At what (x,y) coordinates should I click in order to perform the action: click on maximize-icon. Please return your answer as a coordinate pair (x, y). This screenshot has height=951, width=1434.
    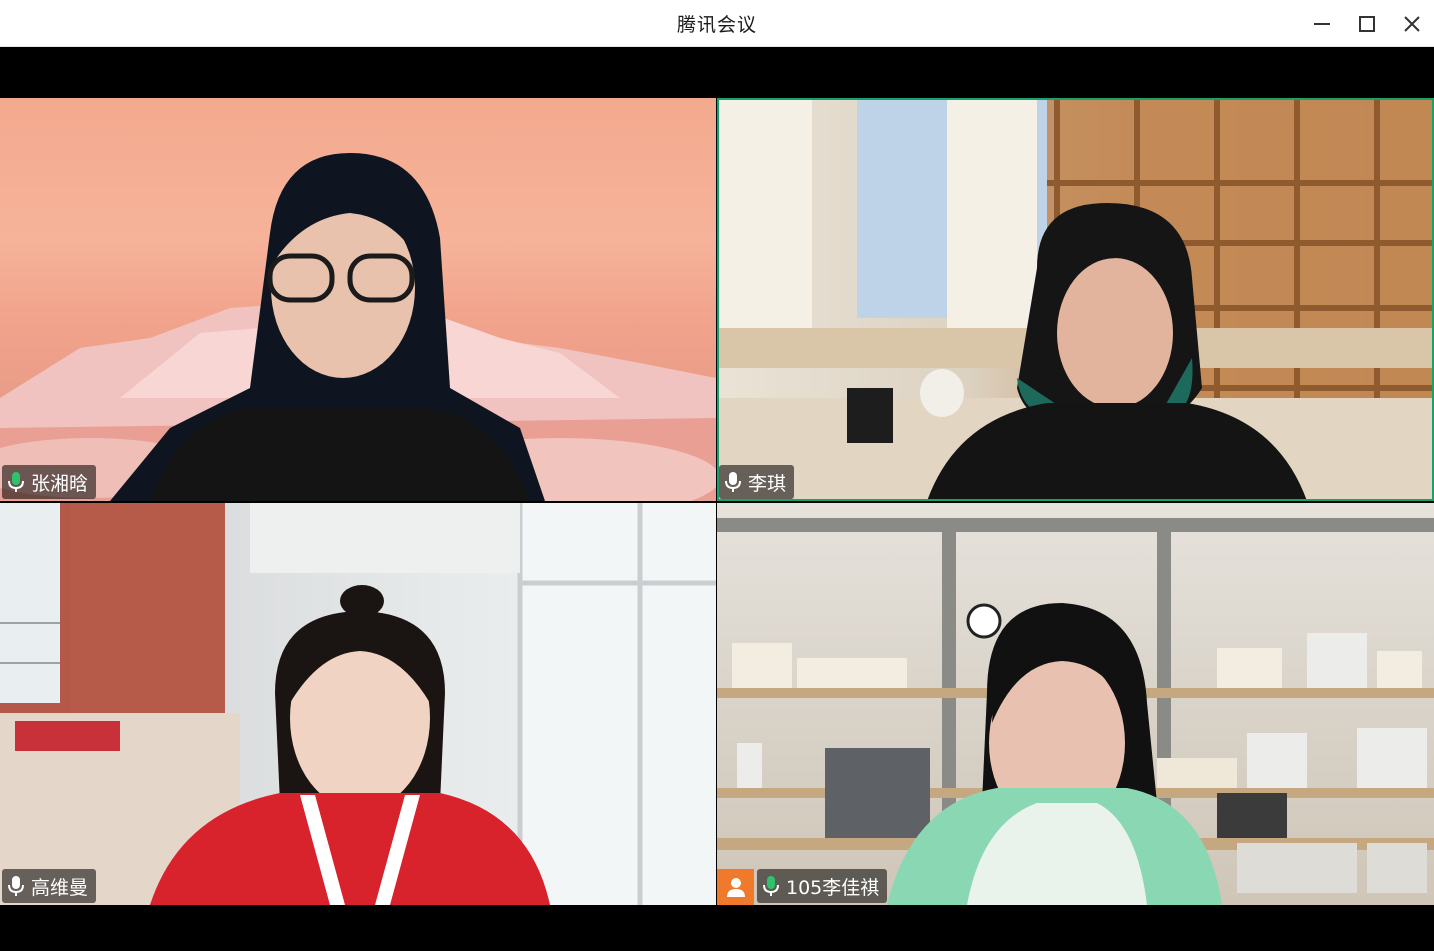
    Looking at the image, I should click on (1366, 23).